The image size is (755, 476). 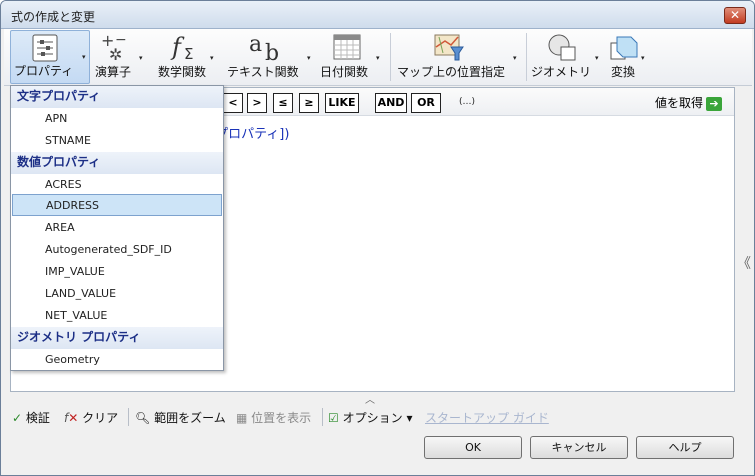 I want to click on map-dropdown-icon: ▾, so click(x=515, y=58).